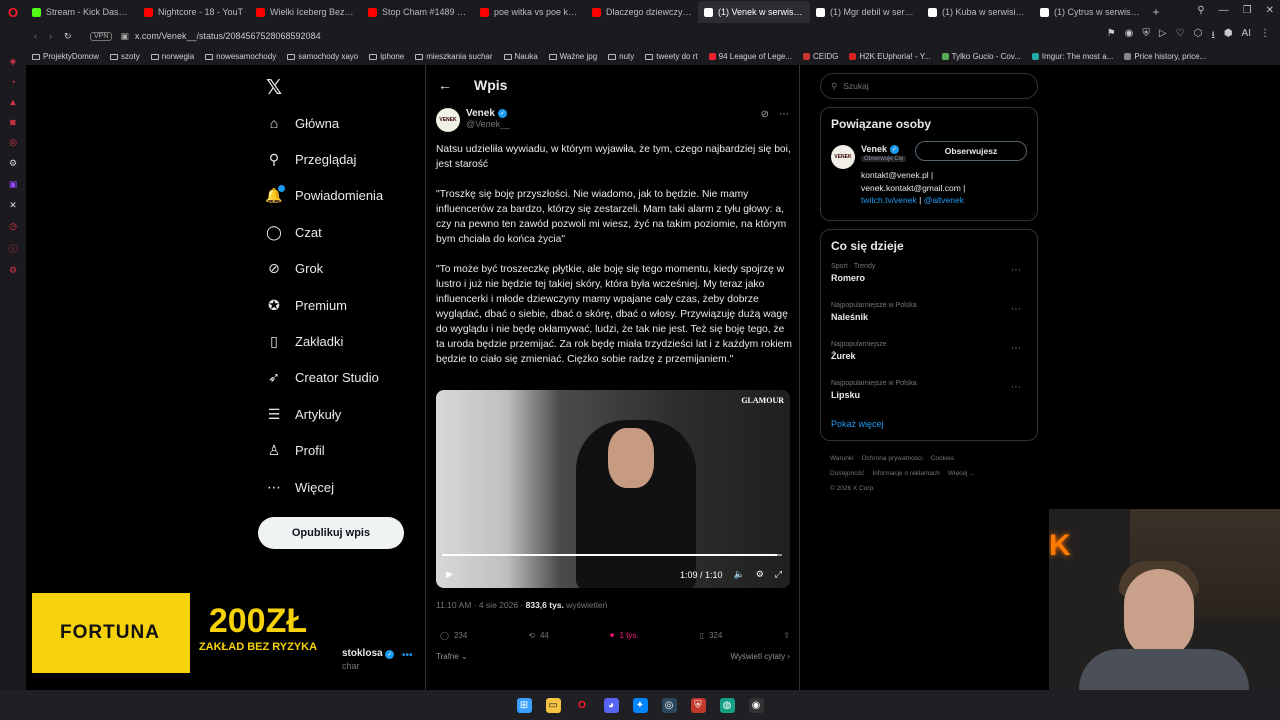 This screenshot has height=720, width=1280. I want to click on bookmark-page-icon: ⚑, so click(1111, 36).